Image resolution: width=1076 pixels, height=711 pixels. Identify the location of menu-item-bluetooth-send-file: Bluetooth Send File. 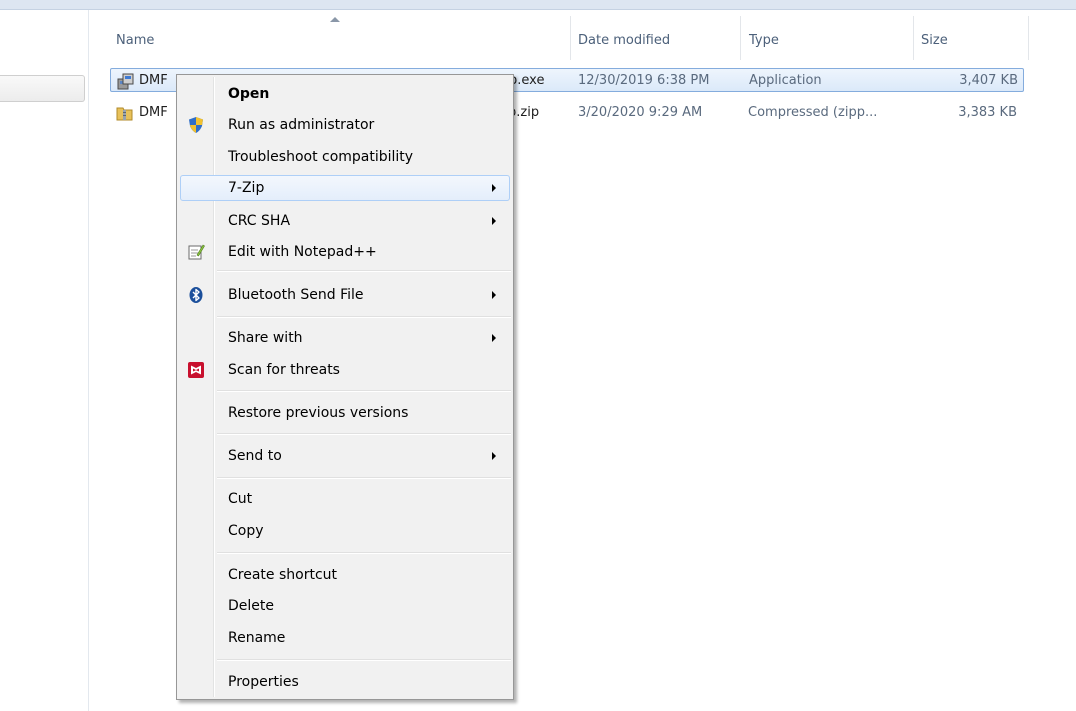
(345, 295).